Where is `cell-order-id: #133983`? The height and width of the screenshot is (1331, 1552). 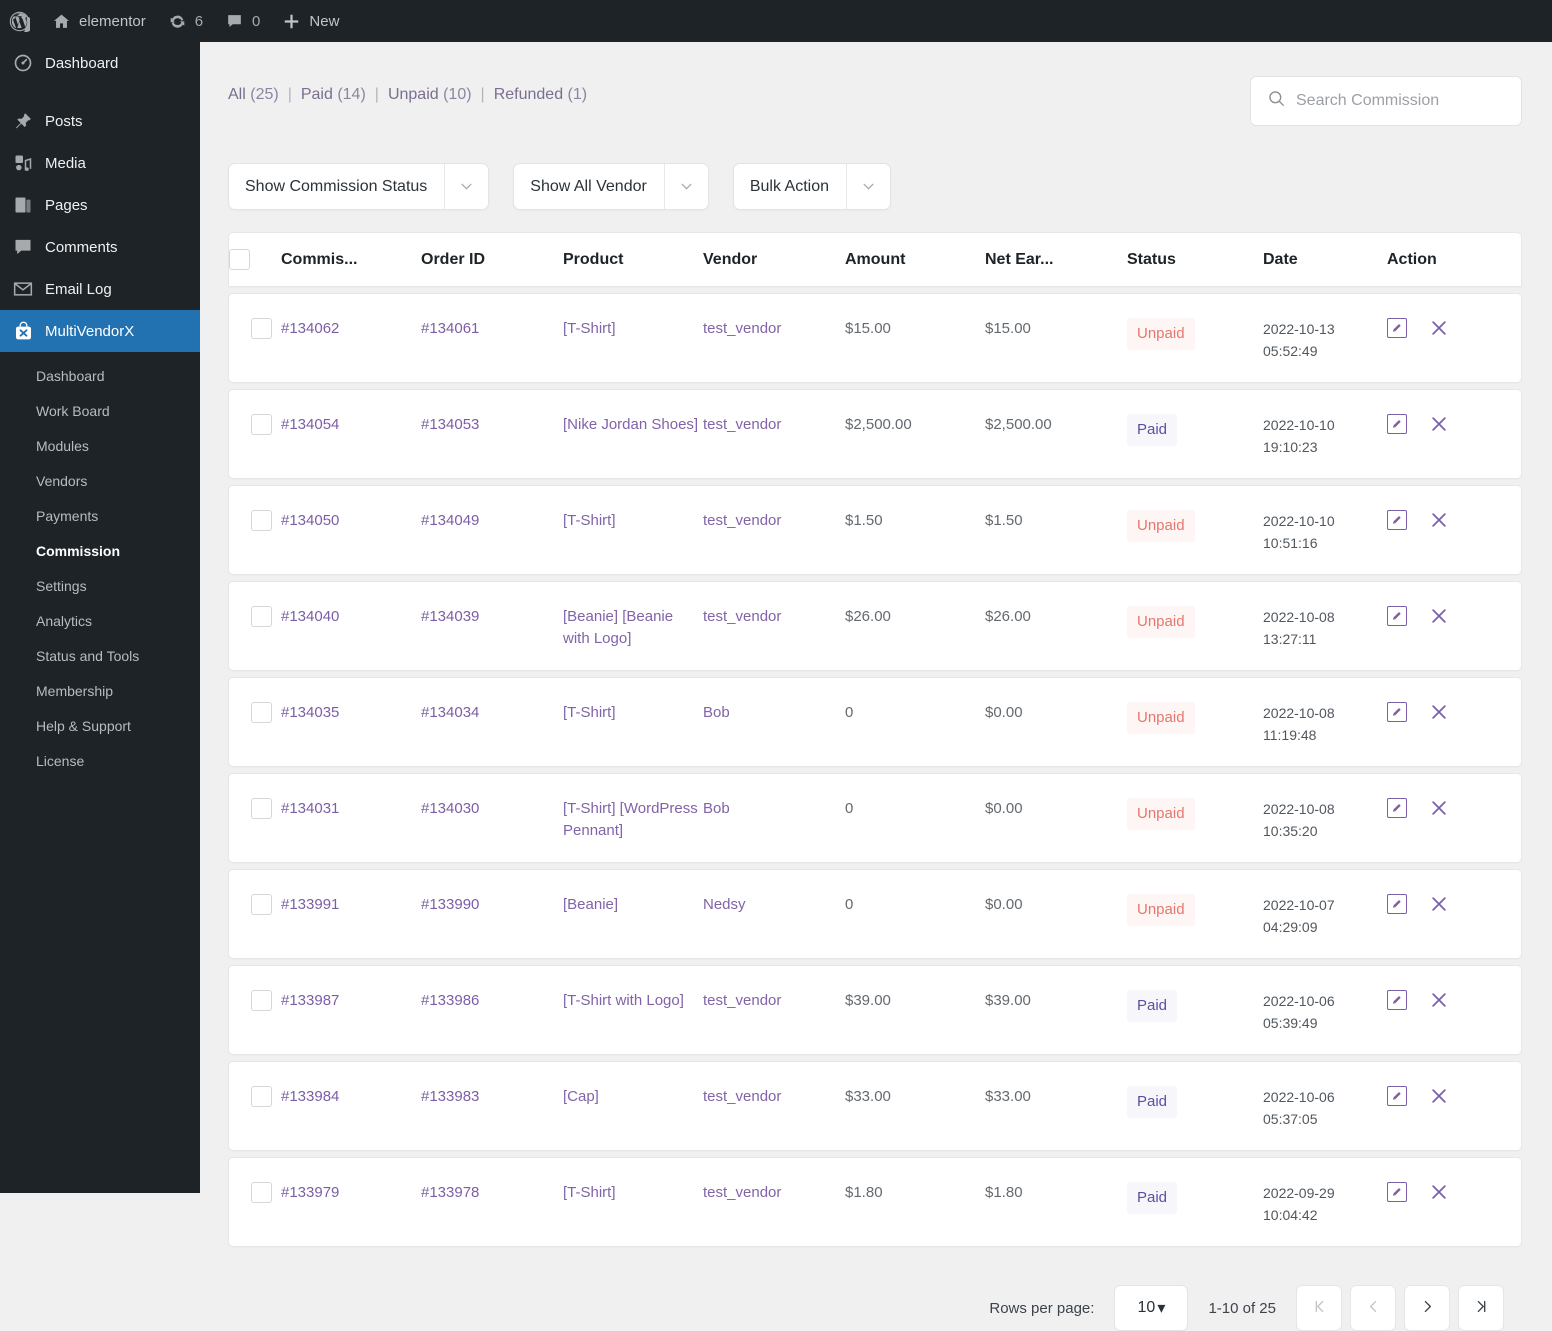
cell-order-id: #133983 is located at coordinates (492, 1095).